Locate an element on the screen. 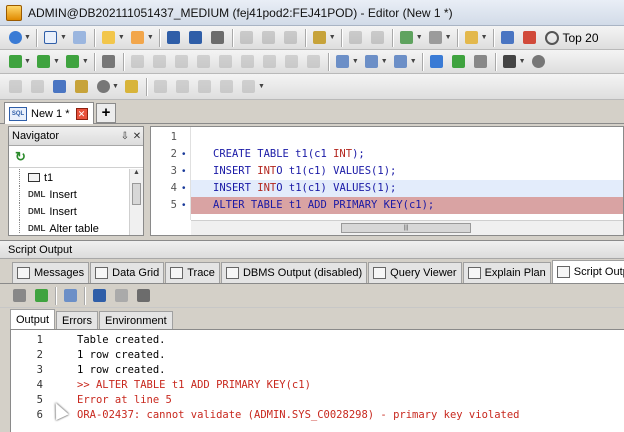 The image size is (624, 432). navigator-close-icon: ✕ is located at coordinates (137, 136).